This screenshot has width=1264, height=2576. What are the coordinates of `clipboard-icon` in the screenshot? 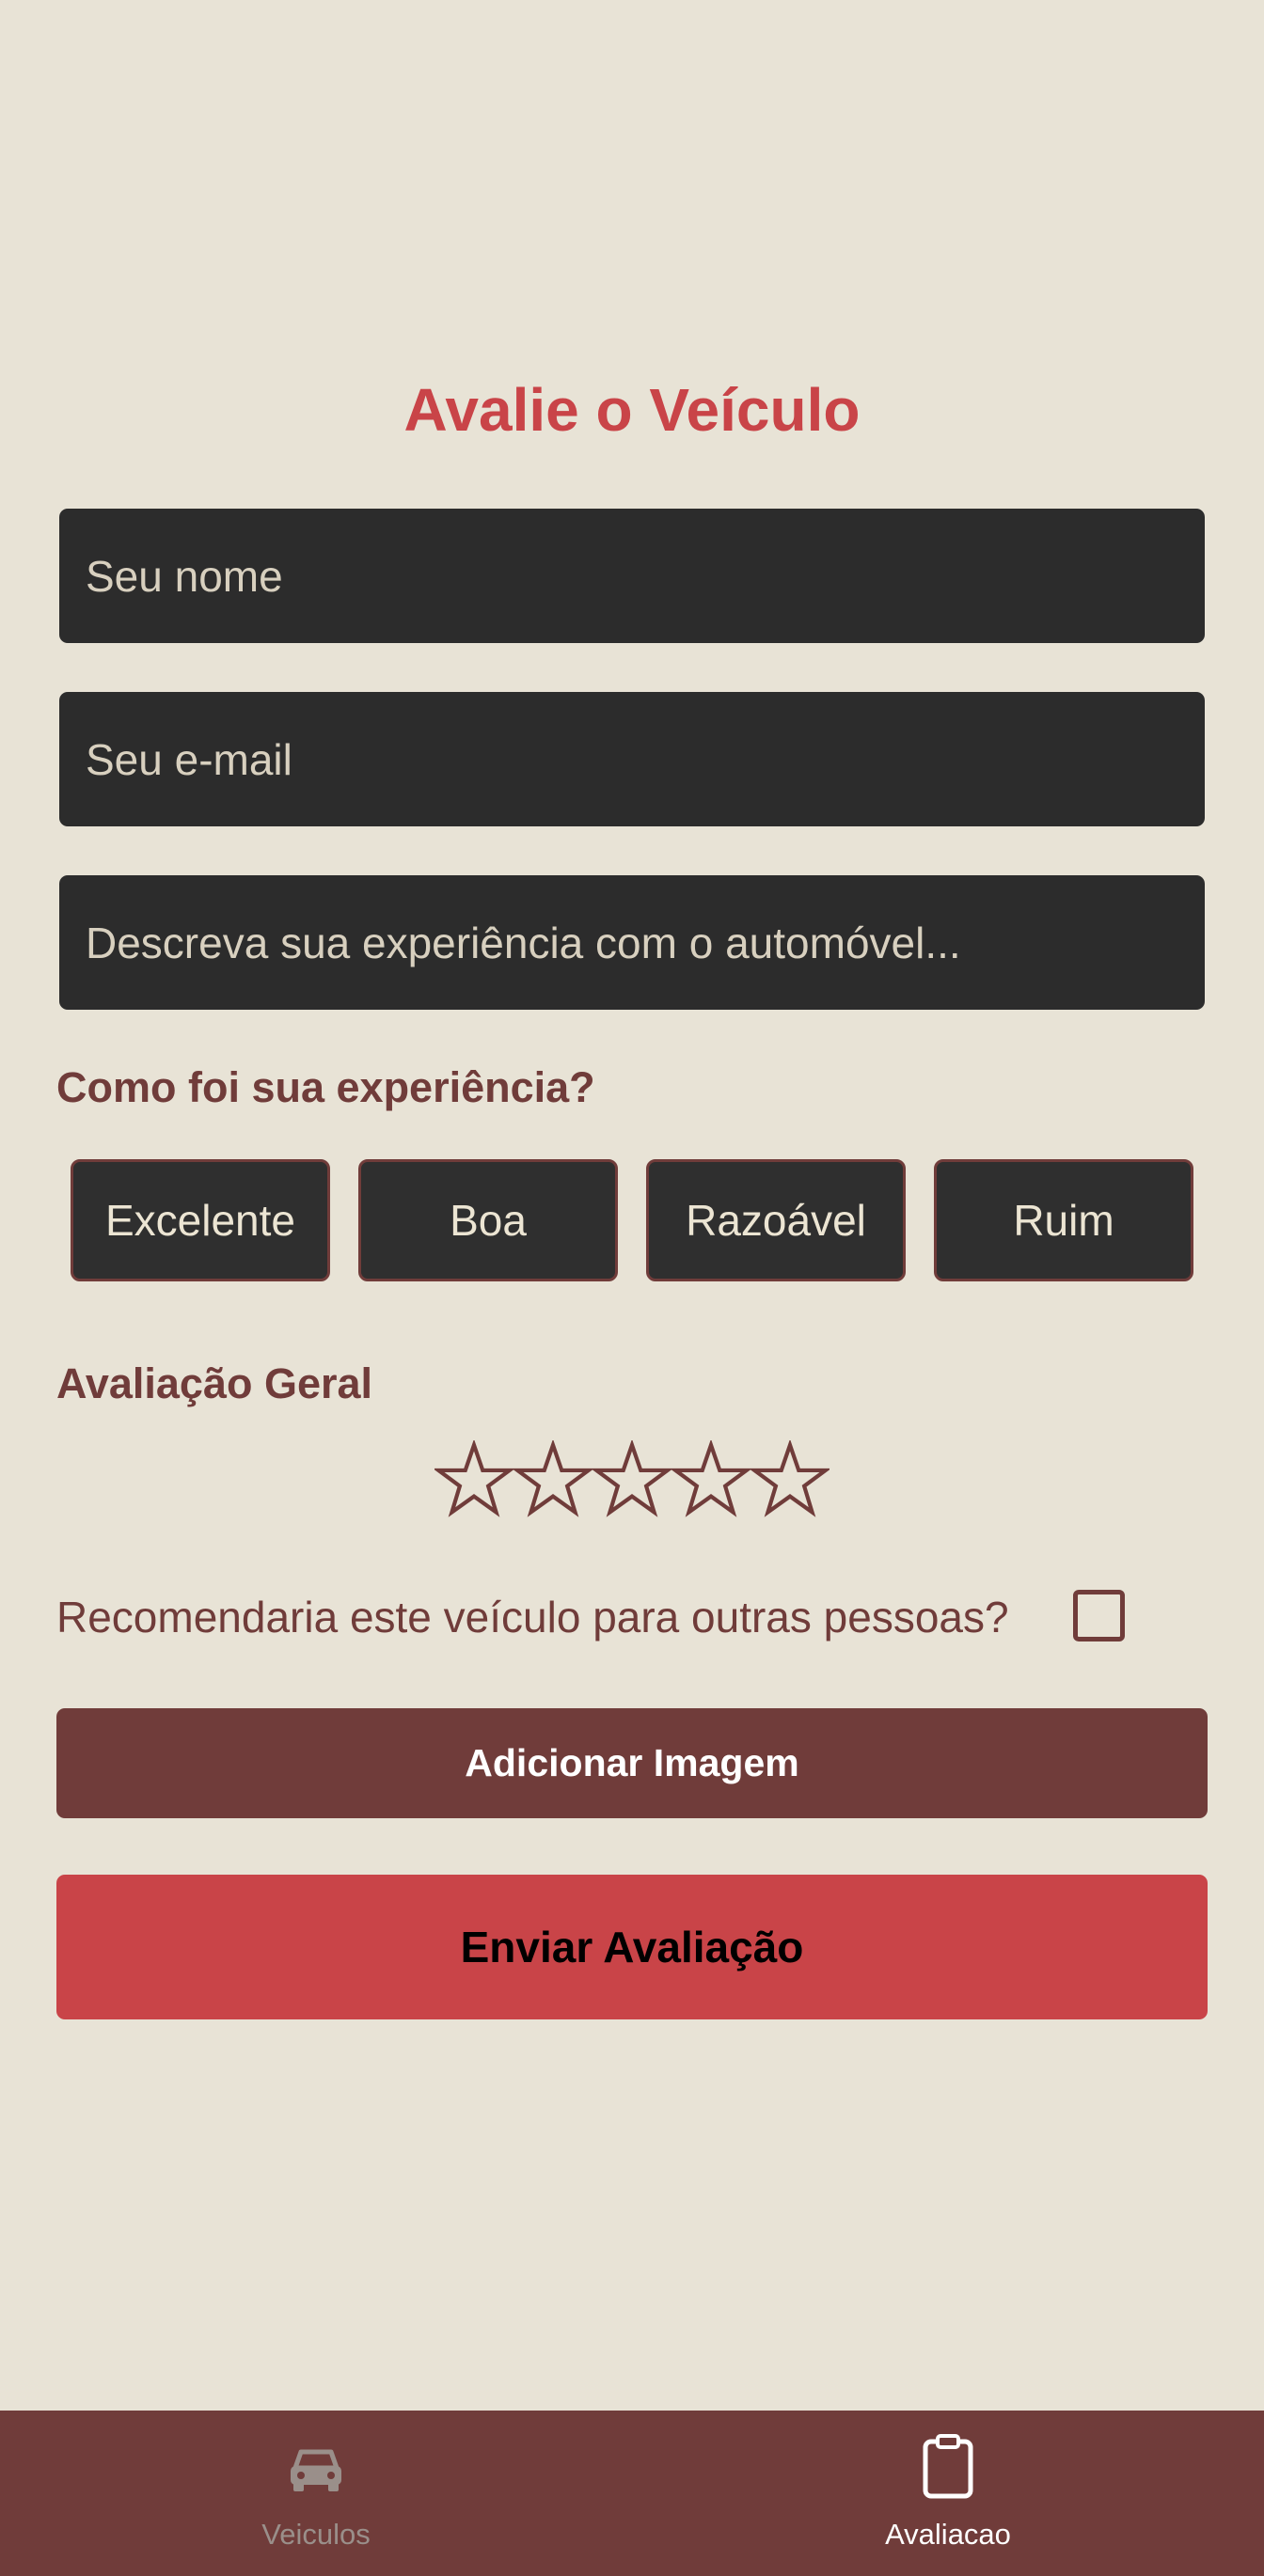 It's located at (948, 2467).